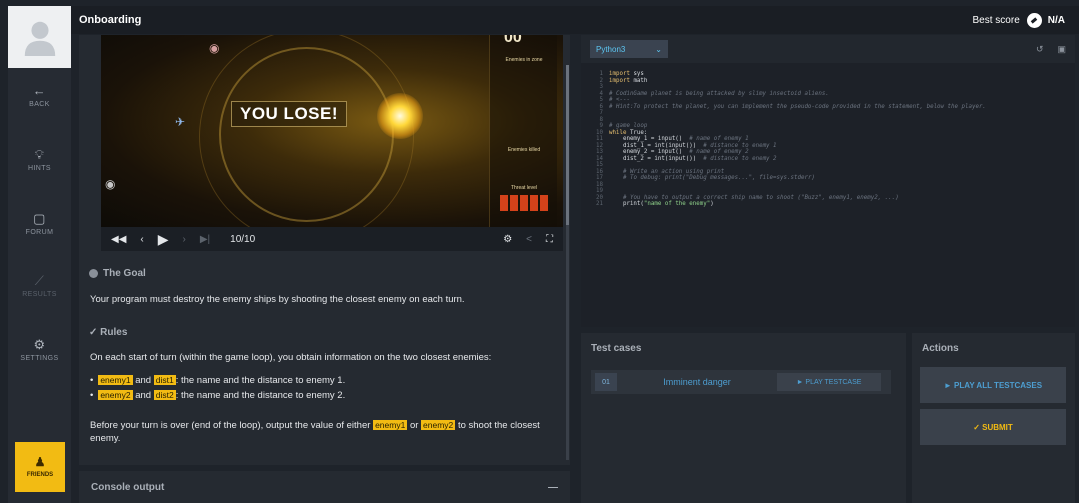  Describe the element at coordinates (524, 150) in the screenshot. I see `hud-label: Enemies killed` at that location.